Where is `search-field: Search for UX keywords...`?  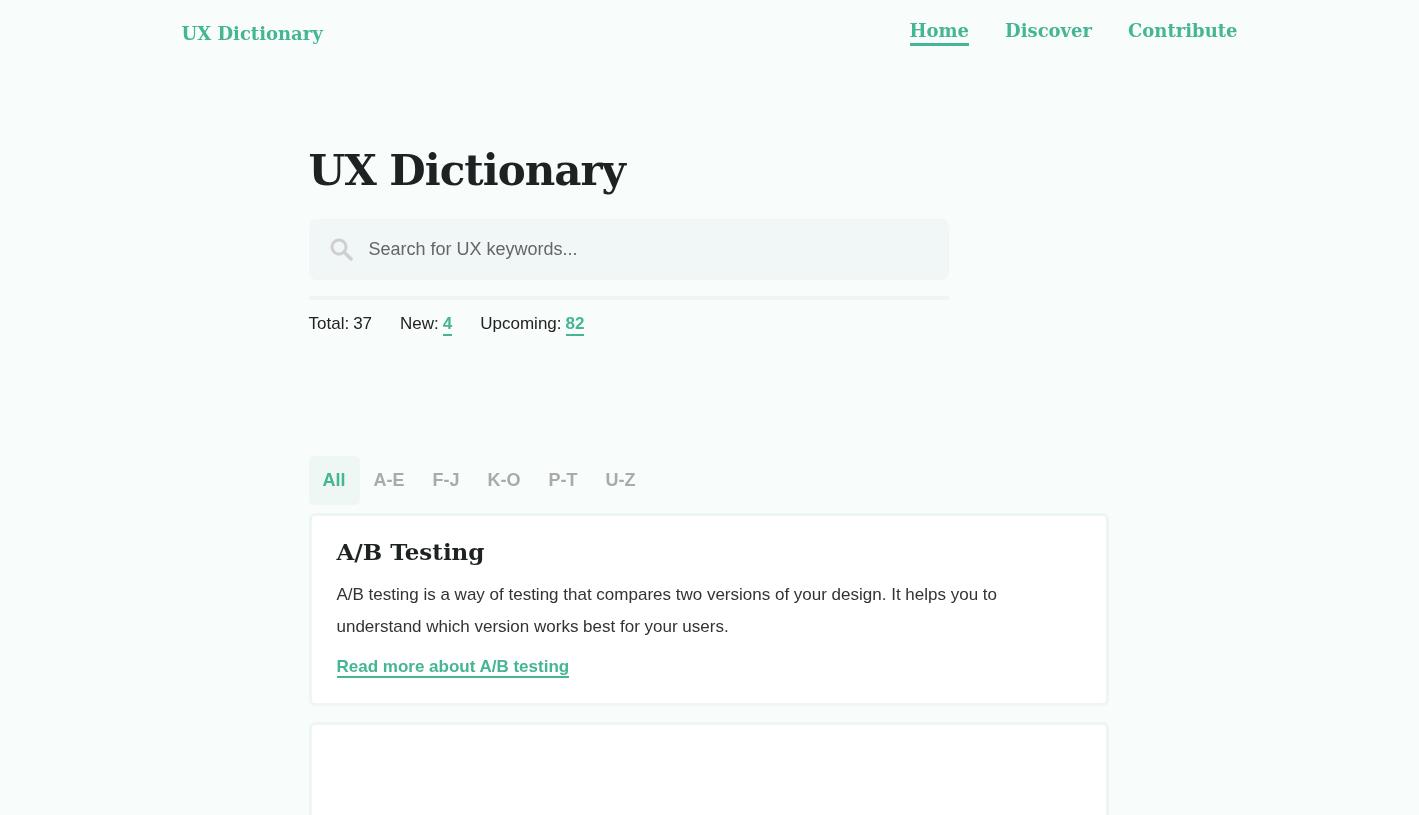 search-field: Search for UX keywords... is located at coordinates (628, 249).